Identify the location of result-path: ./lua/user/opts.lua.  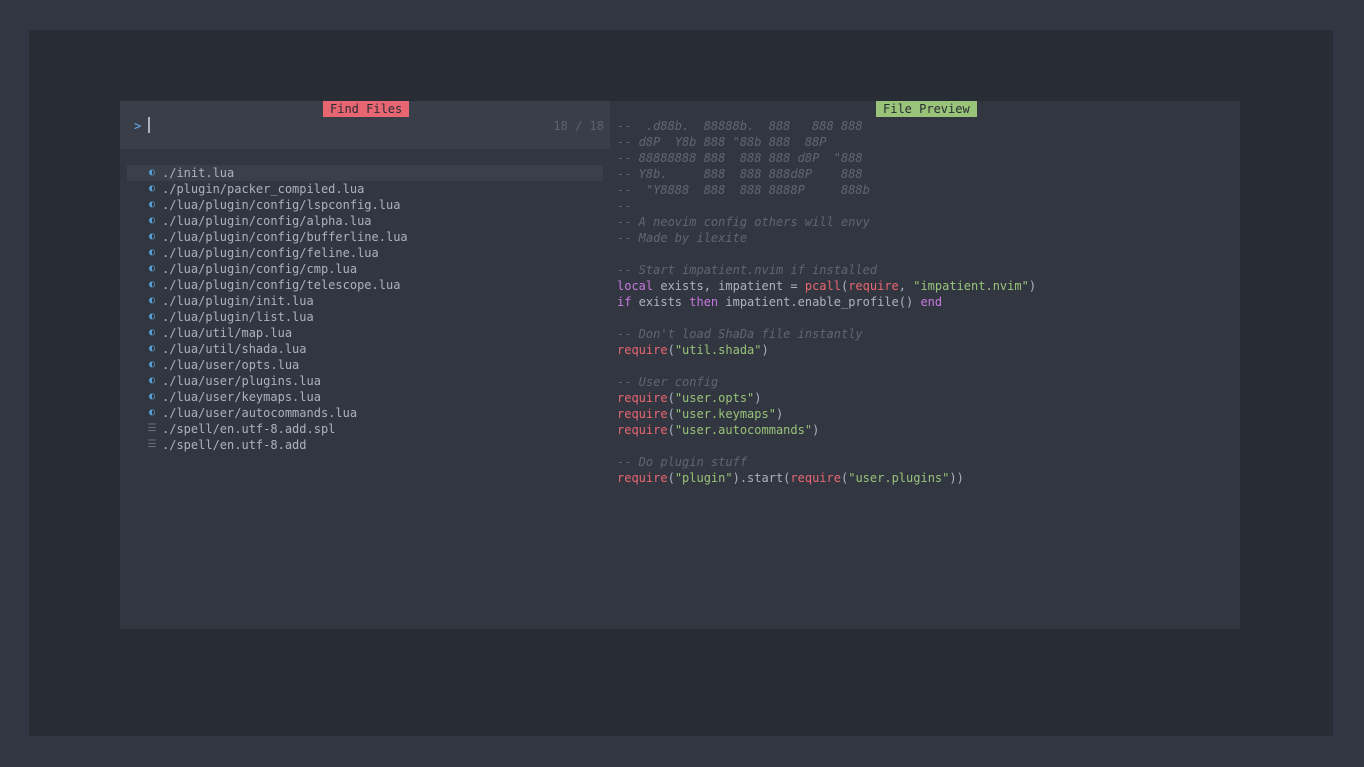
(231, 365).